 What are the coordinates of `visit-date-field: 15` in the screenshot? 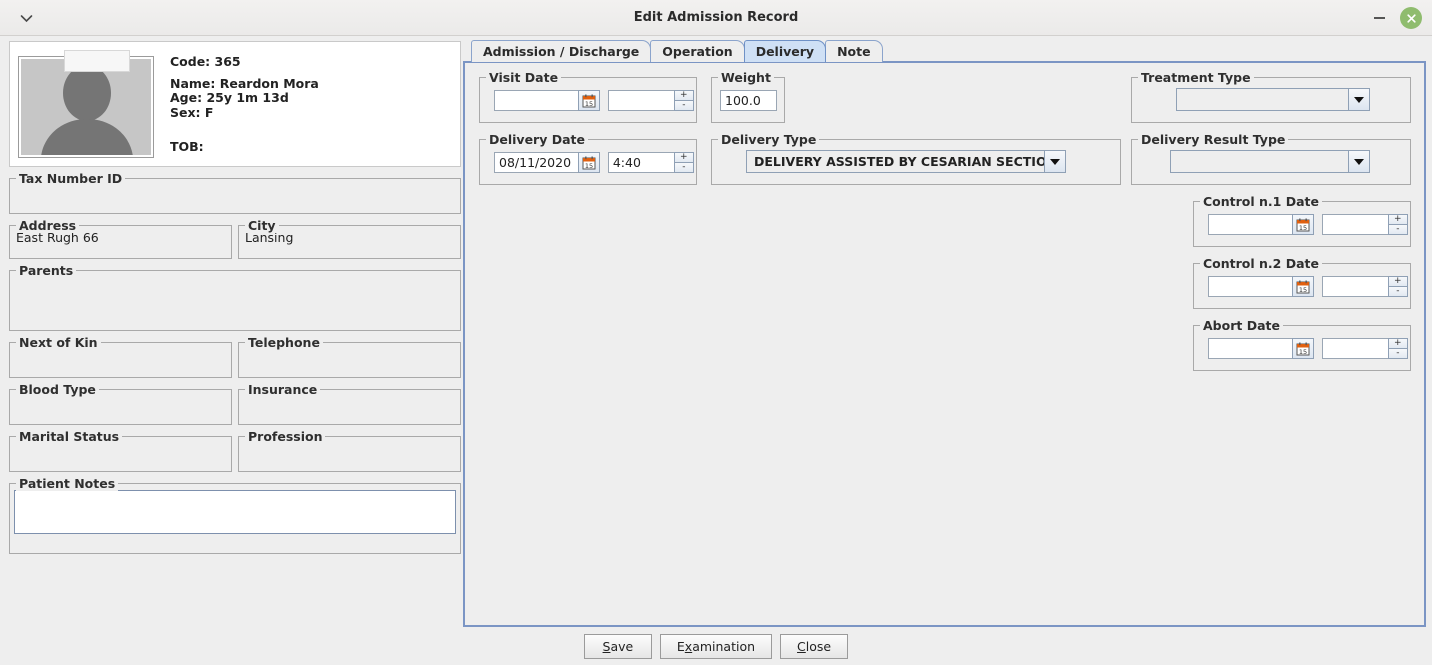 It's located at (547, 100).